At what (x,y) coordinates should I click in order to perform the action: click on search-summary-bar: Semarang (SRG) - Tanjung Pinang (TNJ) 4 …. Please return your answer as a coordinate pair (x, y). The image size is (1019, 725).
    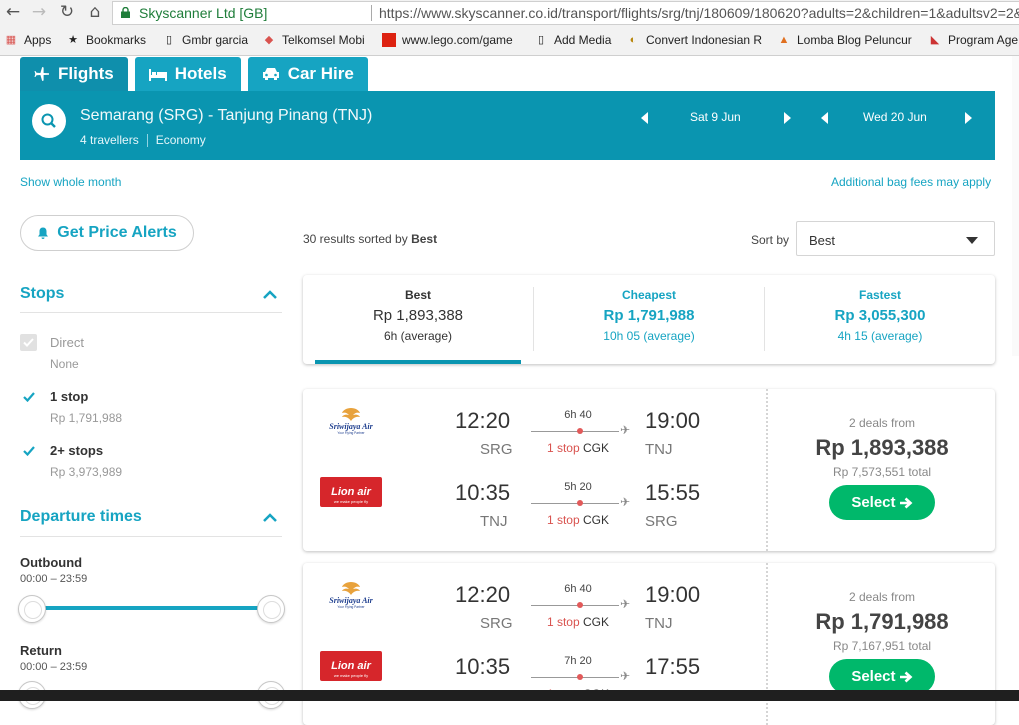
    Looking at the image, I should click on (507, 125).